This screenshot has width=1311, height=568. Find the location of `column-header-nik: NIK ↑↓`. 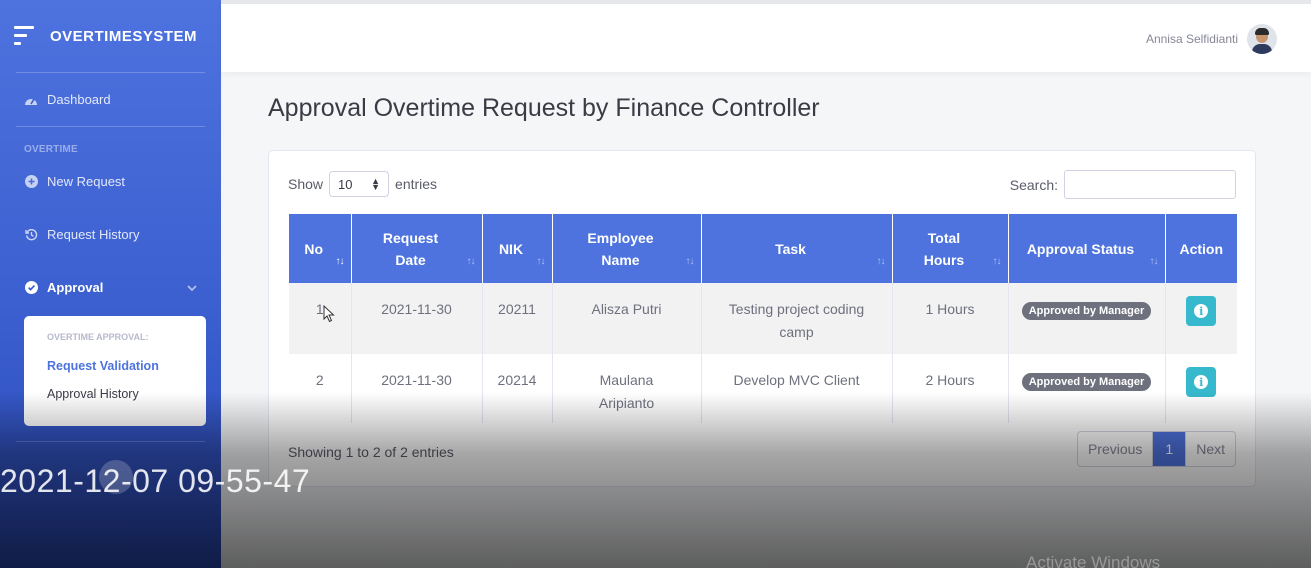

column-header-nik: NIK ↑↓ is located at coordinates (517, 248).